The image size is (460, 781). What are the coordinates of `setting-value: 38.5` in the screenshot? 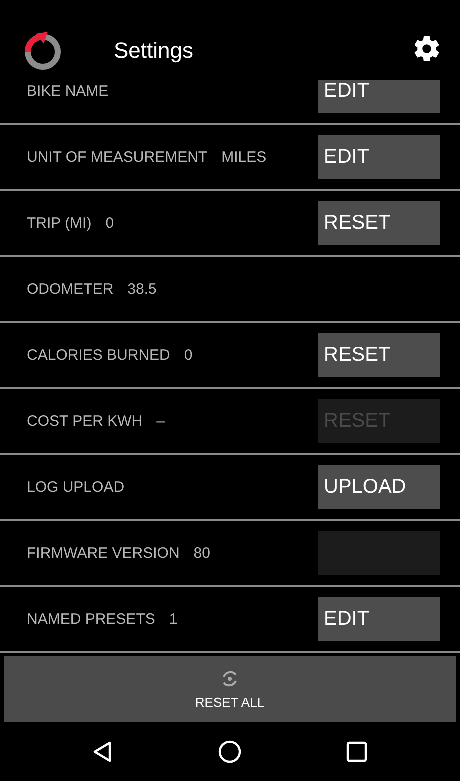 It's located at (143, 289).